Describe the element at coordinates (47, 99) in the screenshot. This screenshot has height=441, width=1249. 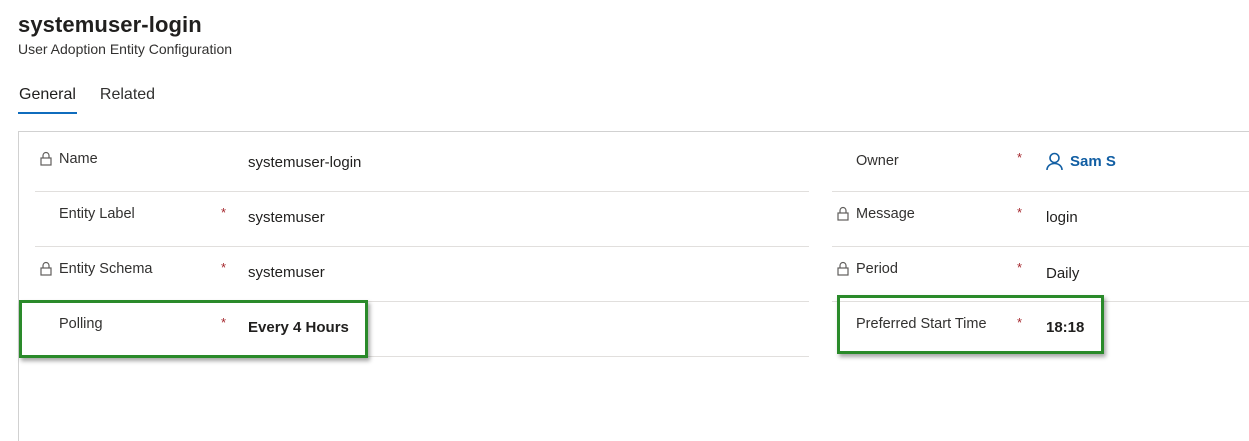
I see `tab-general: General` at that location.